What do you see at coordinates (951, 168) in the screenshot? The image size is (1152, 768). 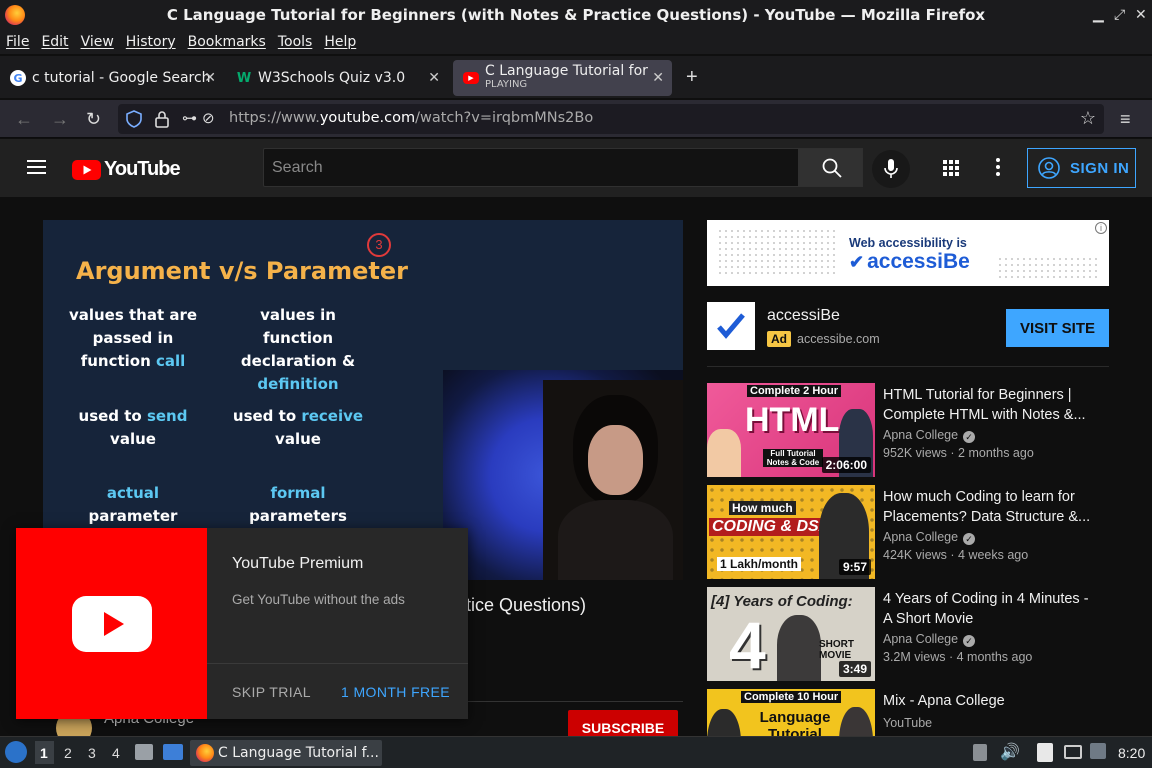 I see `apps-grid-icon` at bounding box center [951, 168].